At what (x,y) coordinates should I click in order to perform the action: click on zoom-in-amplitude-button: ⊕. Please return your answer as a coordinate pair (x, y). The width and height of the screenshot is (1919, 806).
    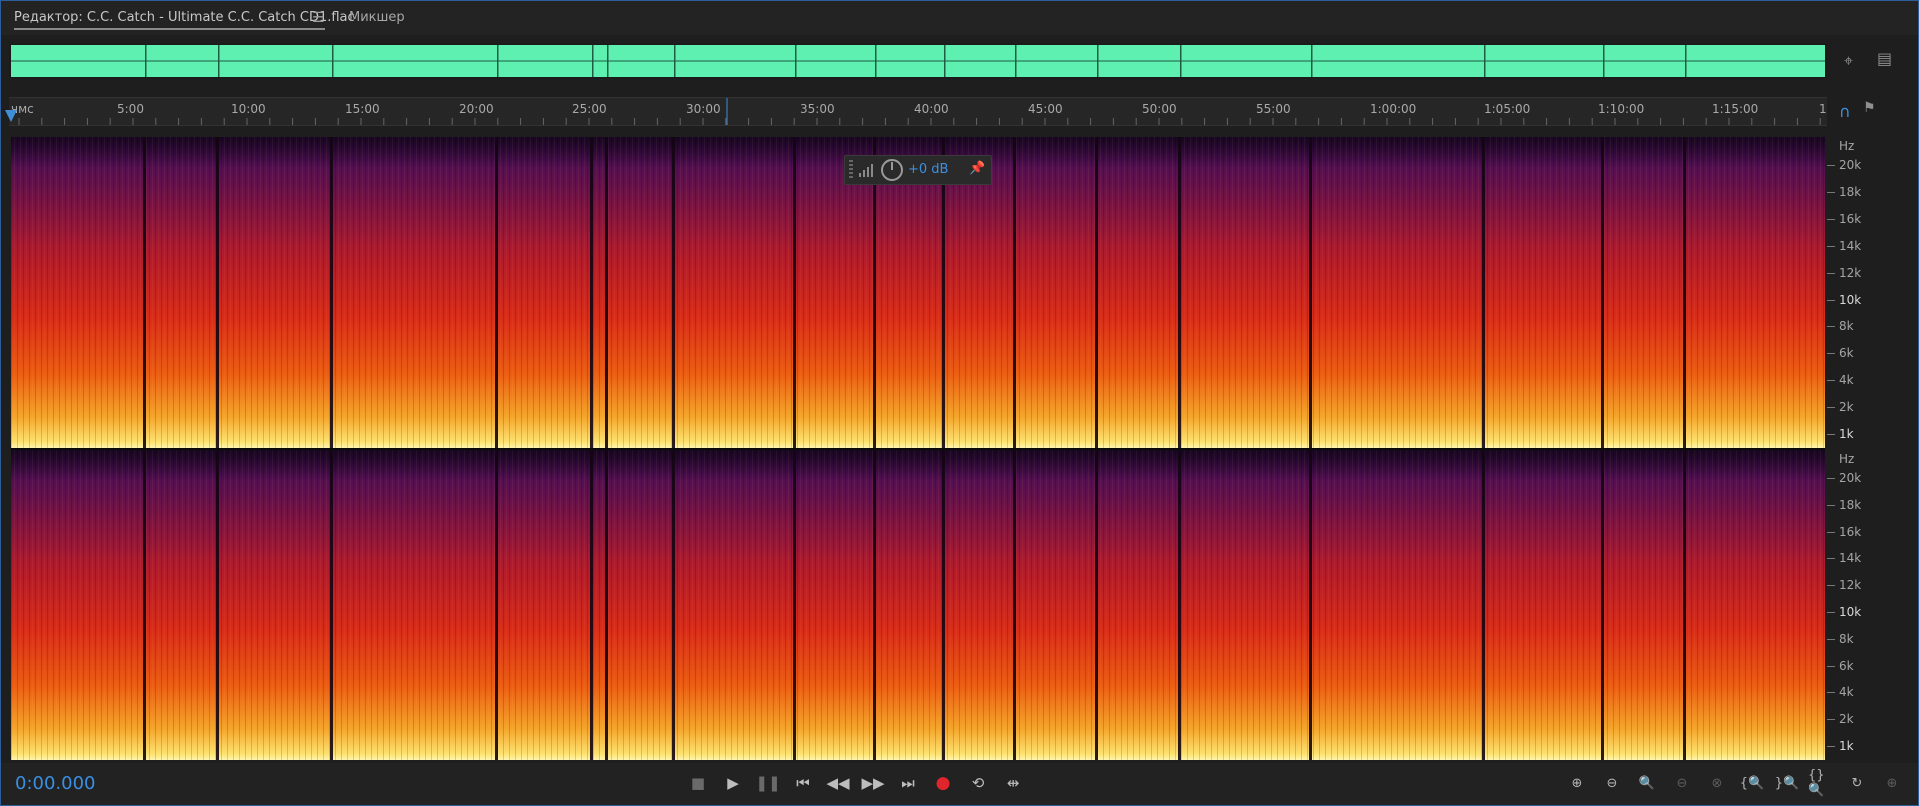
    Looking at the image, I should click on (1577, 783).